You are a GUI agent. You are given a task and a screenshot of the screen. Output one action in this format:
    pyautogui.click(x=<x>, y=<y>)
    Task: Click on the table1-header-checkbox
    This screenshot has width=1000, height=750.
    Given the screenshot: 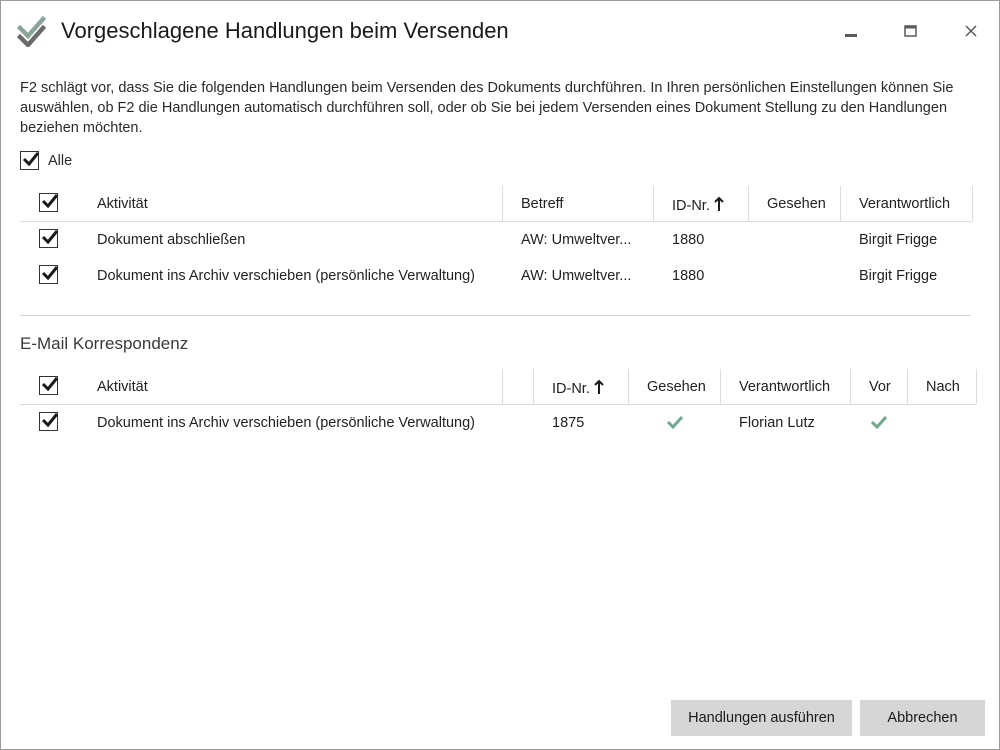 What is the action you would take?
    pyautogui.click(x=49, y=202)
    